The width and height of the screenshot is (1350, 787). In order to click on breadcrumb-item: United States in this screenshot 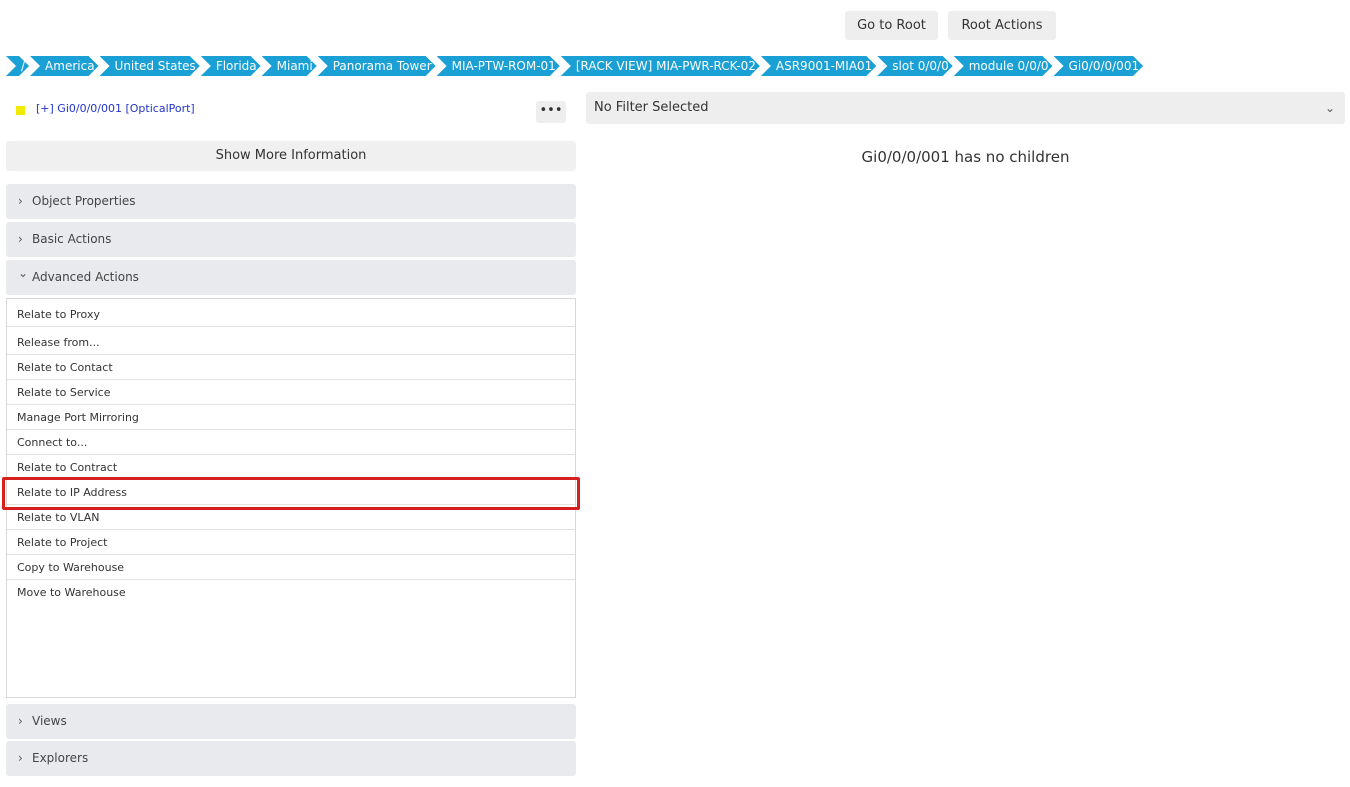, I will do `click(150, 66)`.